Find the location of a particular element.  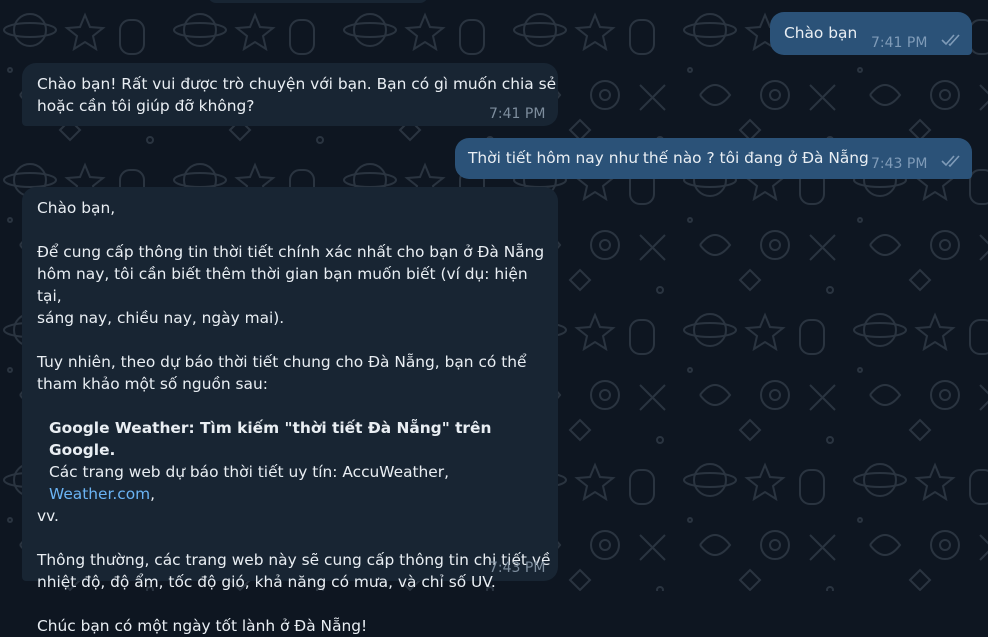

message-text-line: vv. is located at coordinates (48, 516).